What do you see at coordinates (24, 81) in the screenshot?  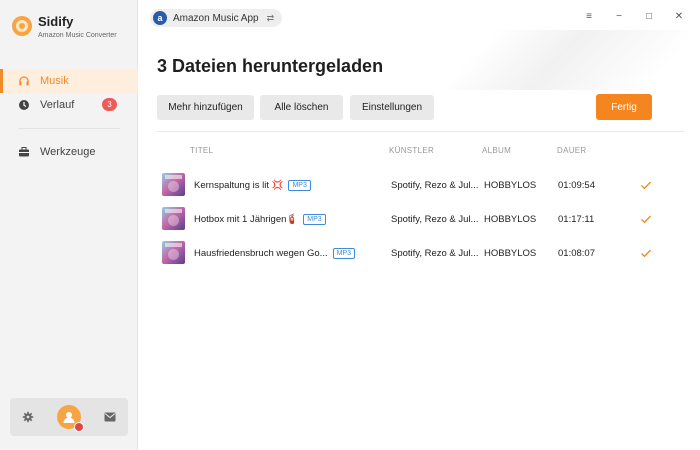 I see `headphones-icon` at bounding box center [24, 81].